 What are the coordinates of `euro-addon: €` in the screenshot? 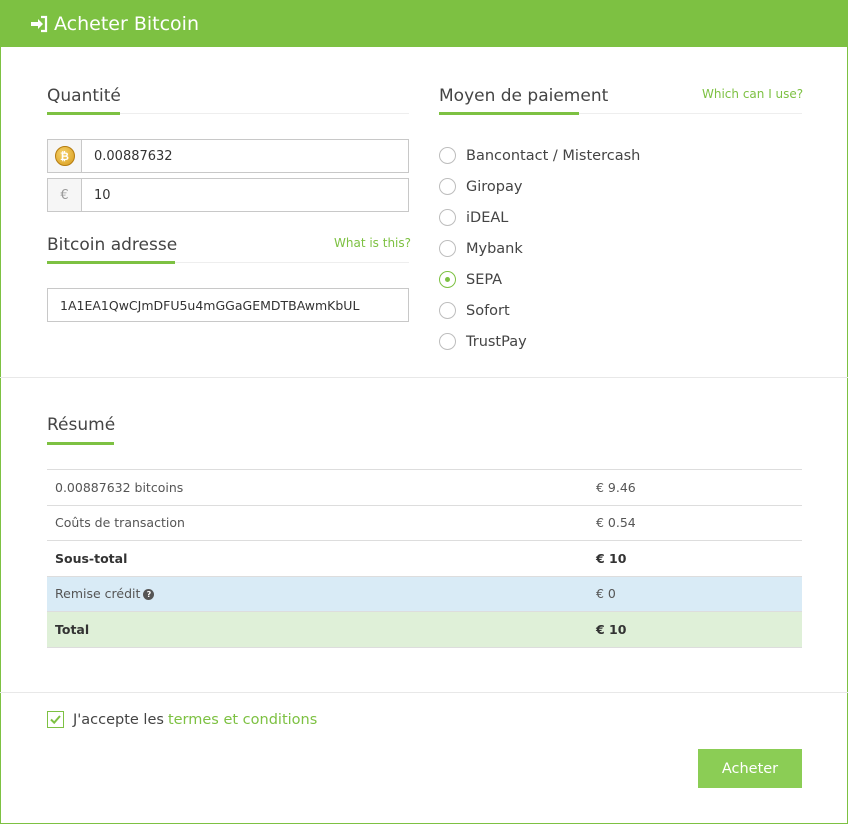 It's located at (65, 195).